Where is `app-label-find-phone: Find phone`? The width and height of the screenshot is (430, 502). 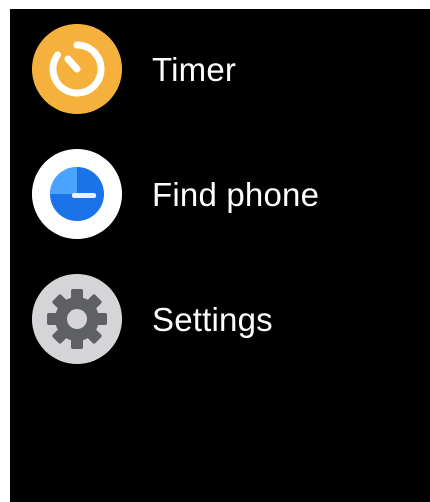
app-label-find-phone: Find phone is located at coordinates (236, 194).